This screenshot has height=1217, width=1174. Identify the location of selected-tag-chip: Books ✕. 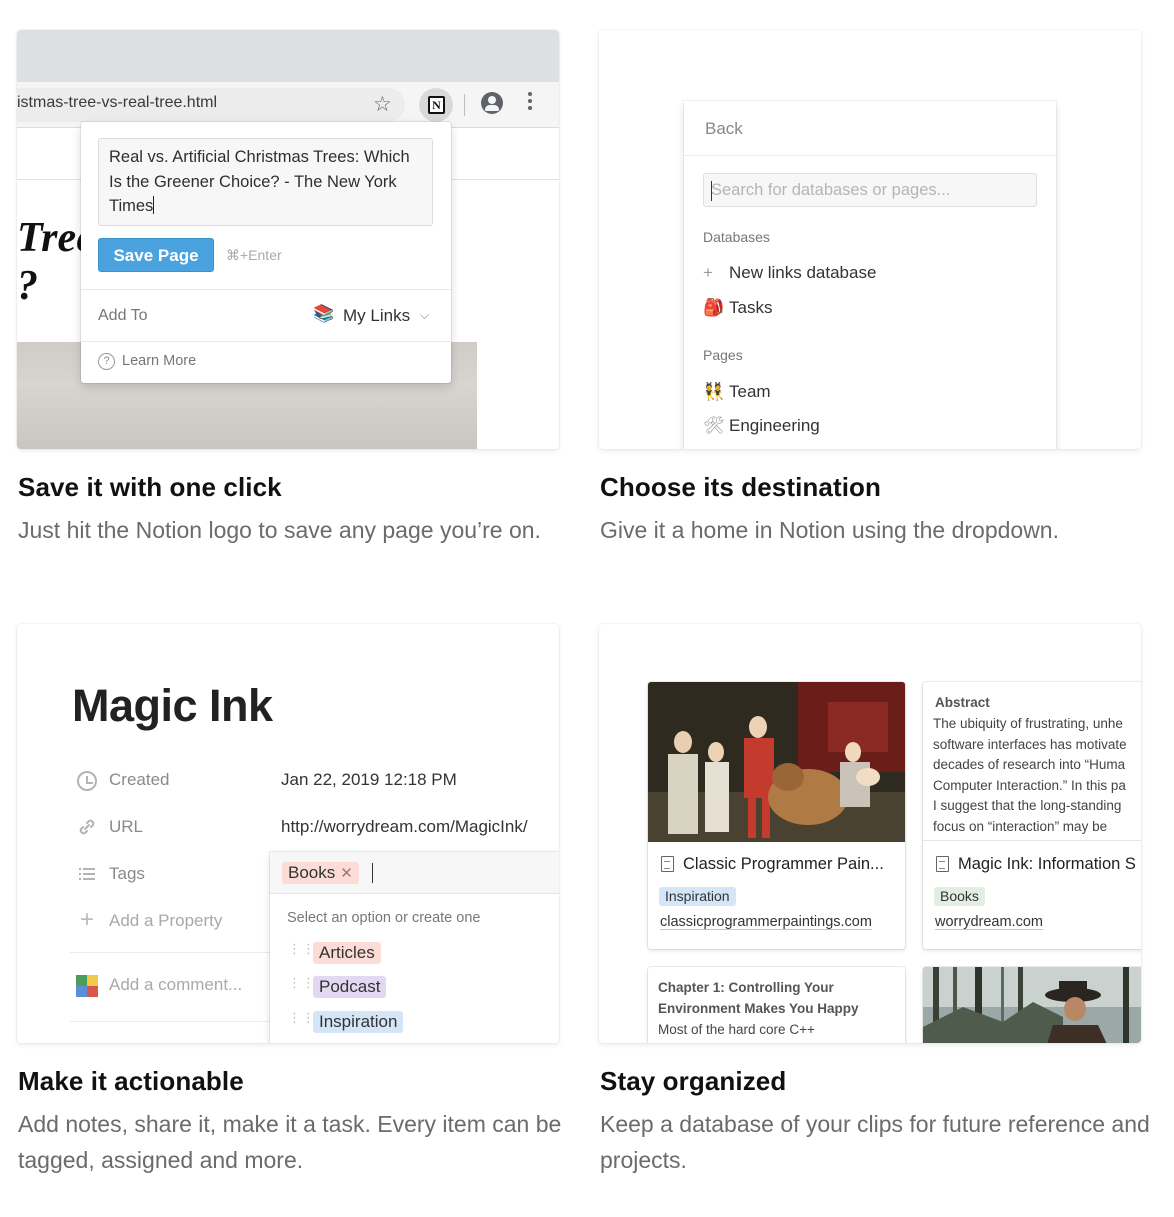
(320, 873).